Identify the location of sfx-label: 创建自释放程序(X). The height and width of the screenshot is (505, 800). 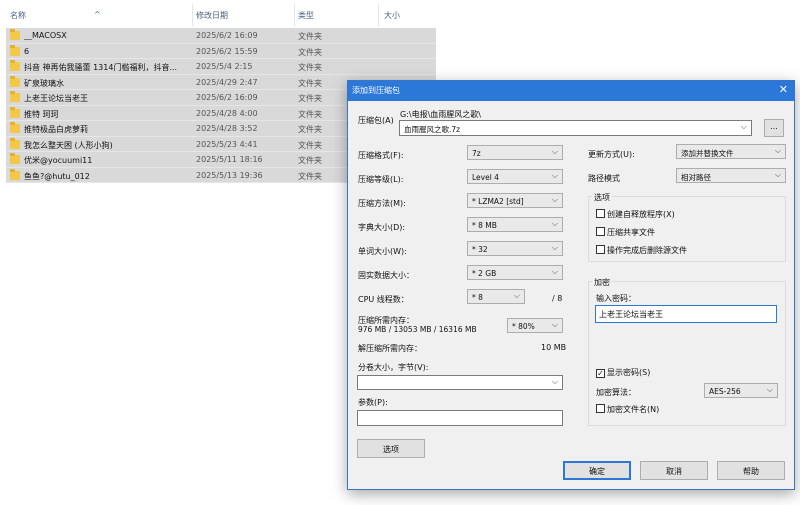
(641, 214).